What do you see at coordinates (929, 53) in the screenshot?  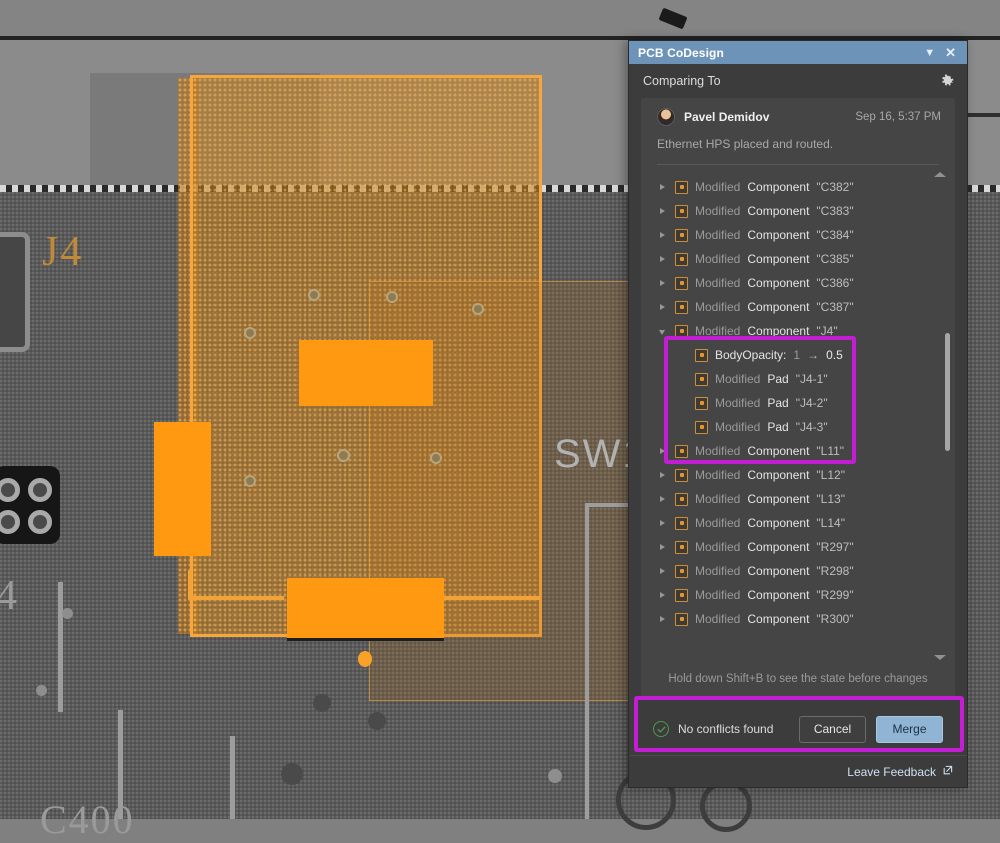 I see `chevron-down-icon: ▼` at bounding box center [929, 53].